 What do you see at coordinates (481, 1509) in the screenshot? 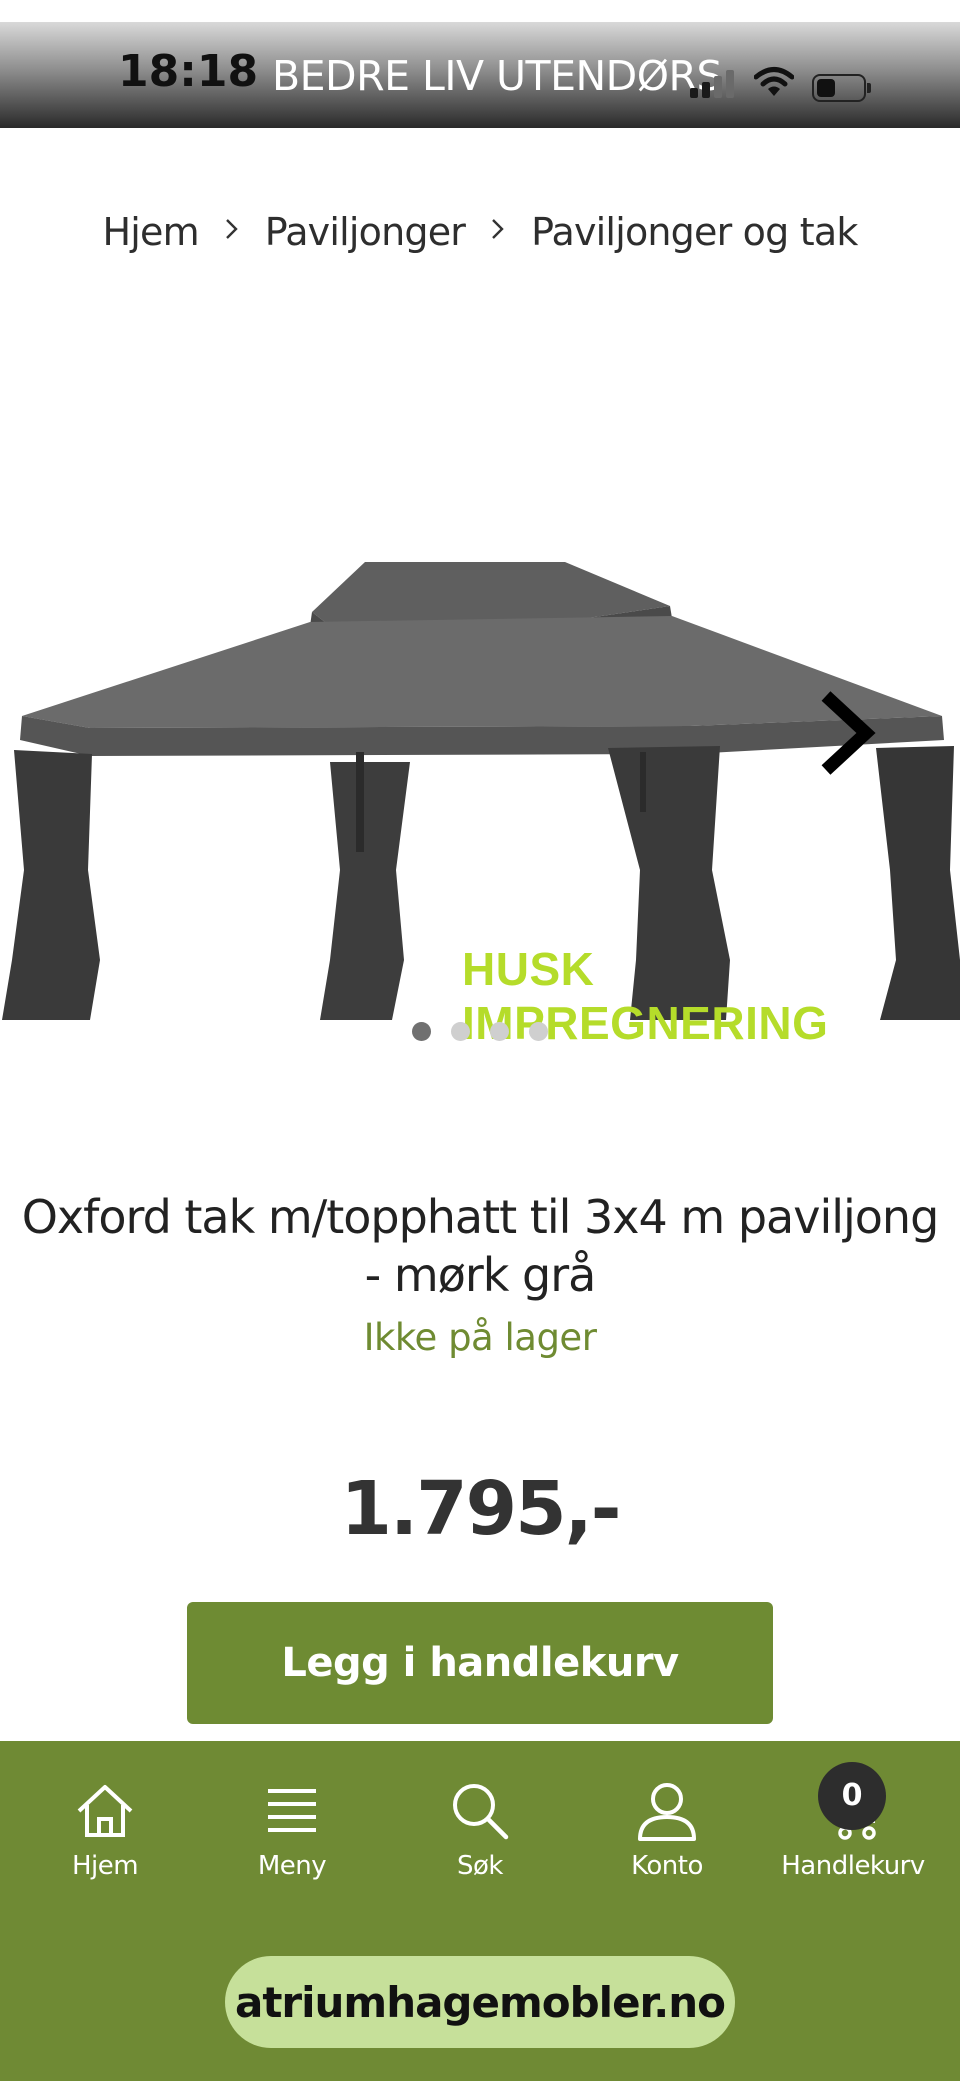
I see `product-price: 1.795,-` at bounding box center [481, 1509].